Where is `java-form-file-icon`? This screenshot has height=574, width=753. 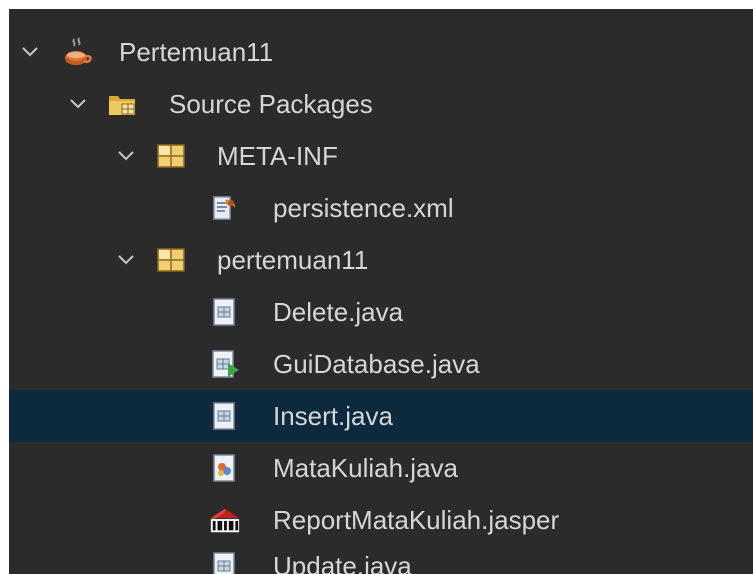
java-form-file-icon is located at coordinates (225, 364).